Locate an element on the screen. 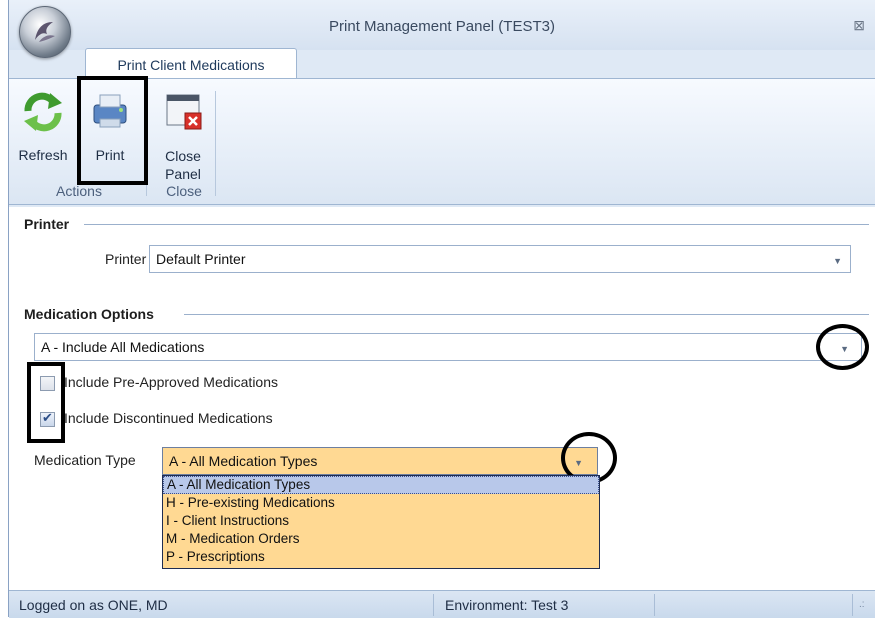 The height and width of the screenshot is (618, 877). print-highlight-box is located at coordinates (112, 130).